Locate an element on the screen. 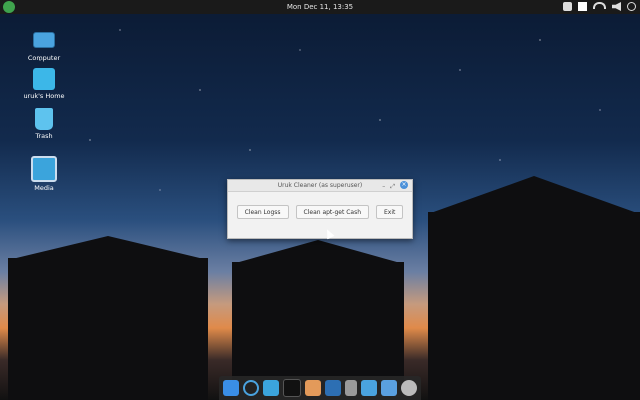 Image resolution: width=640 pixels, height=400 pixels. clean-logs-button: Clean Logss is located at coordinates (262, 212).